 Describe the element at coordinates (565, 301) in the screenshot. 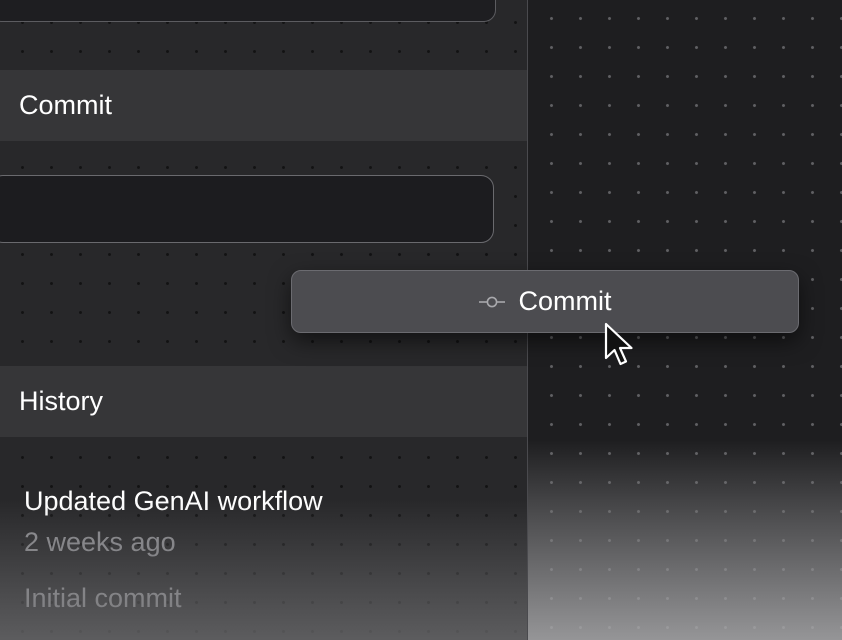

I see `commit-button-label: Commit` at that location.